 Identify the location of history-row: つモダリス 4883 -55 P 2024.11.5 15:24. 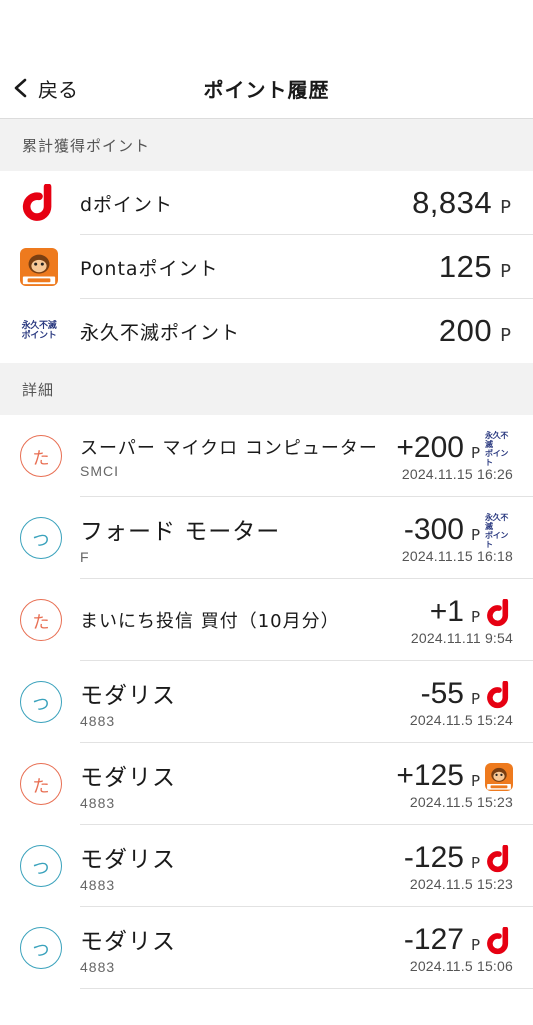
(266, 702).